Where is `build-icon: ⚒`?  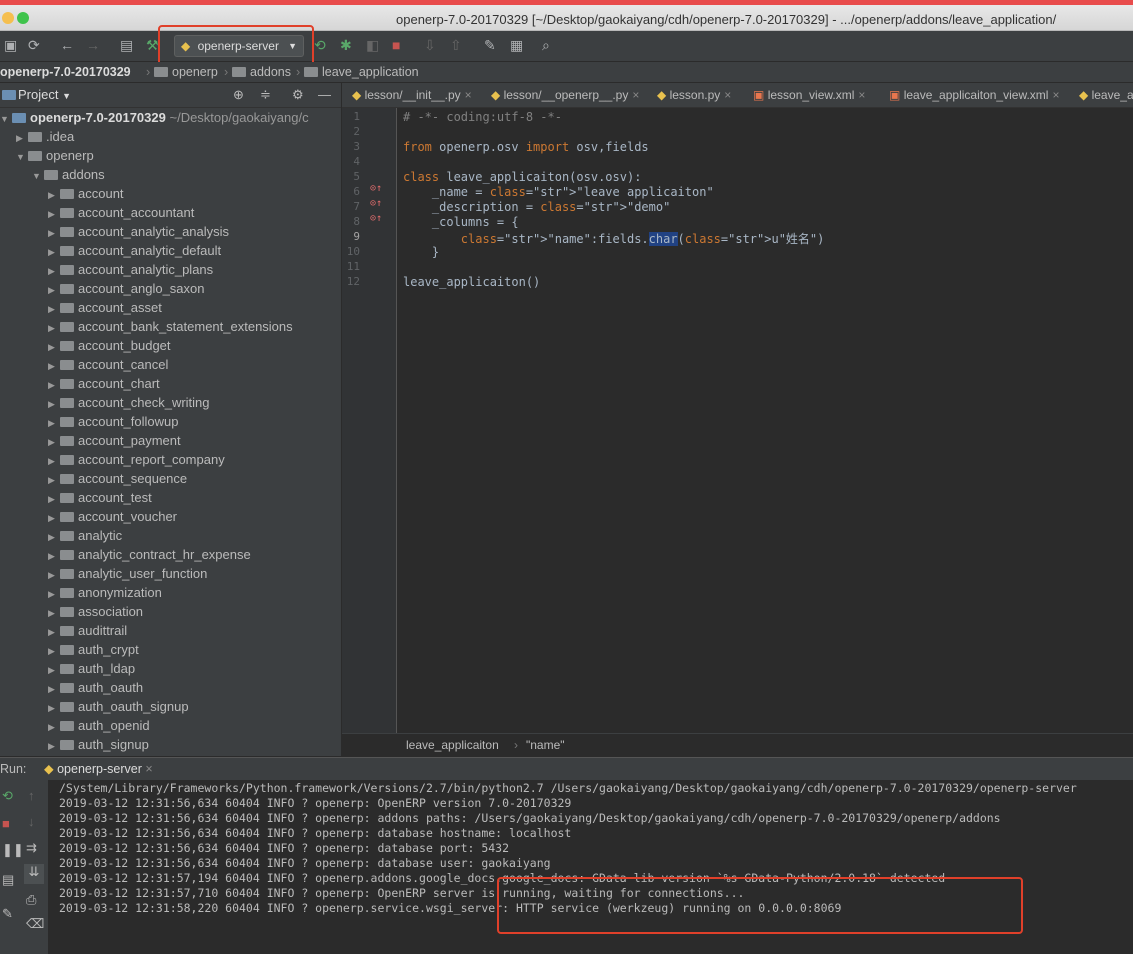
build-icon: ⚒ is located at coordinates (152, 45).